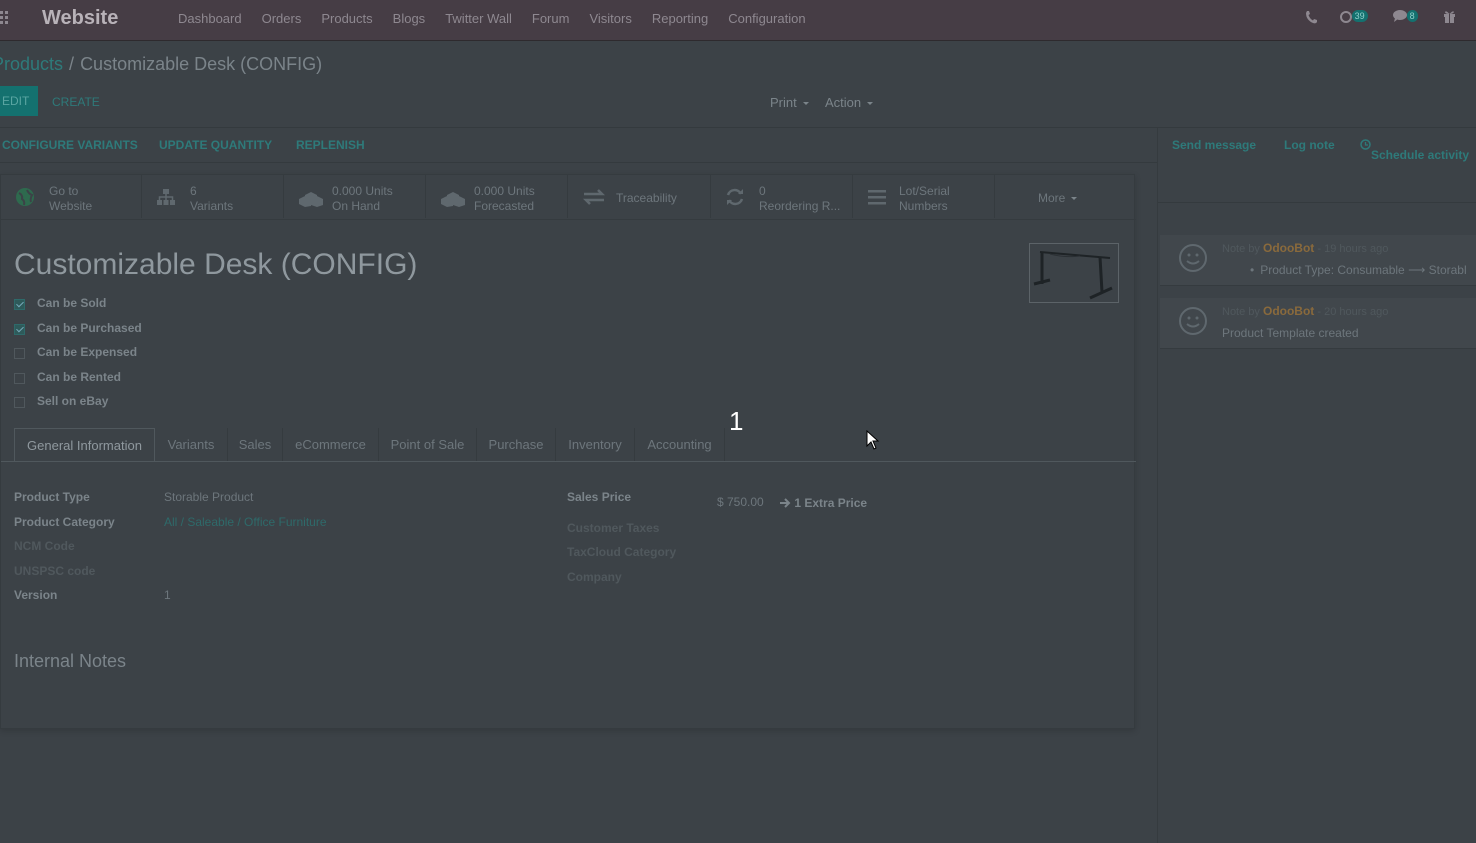 This screenshot has width=1476, height=843. What do you see at coordinates (877, 197) in the screenshot?
I see `bars-icon` at bounding box center [877, 197].